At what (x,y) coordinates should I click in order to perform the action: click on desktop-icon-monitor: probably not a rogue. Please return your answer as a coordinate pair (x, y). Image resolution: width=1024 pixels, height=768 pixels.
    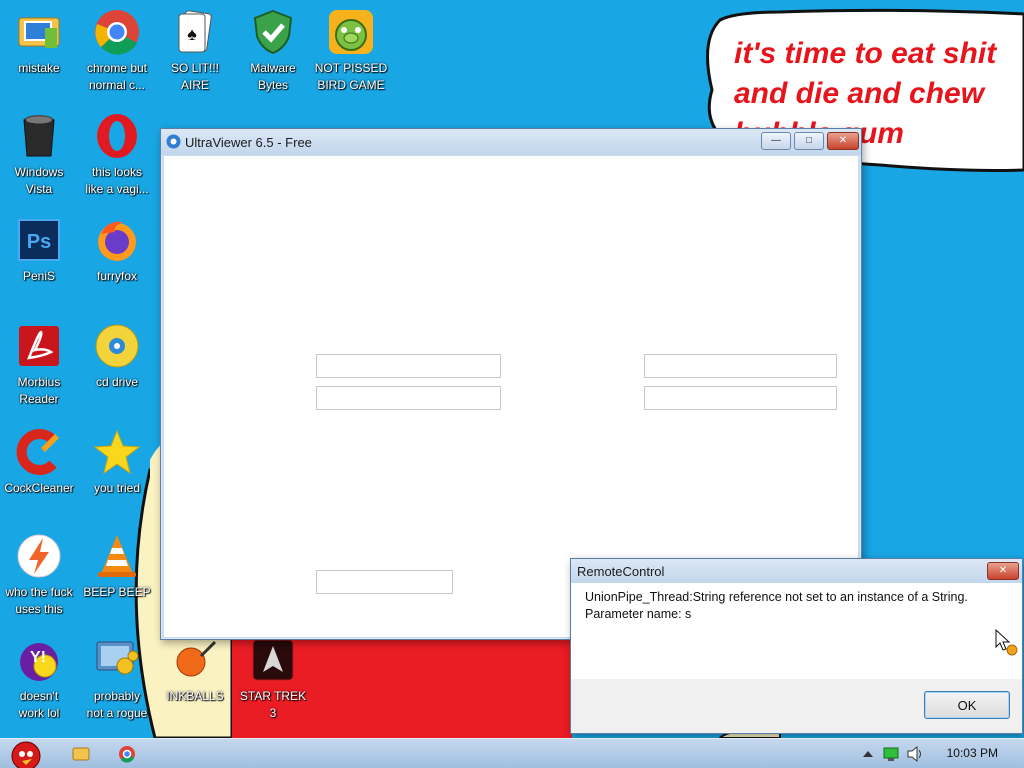
    Looking at the image, I should click on (117, 679).